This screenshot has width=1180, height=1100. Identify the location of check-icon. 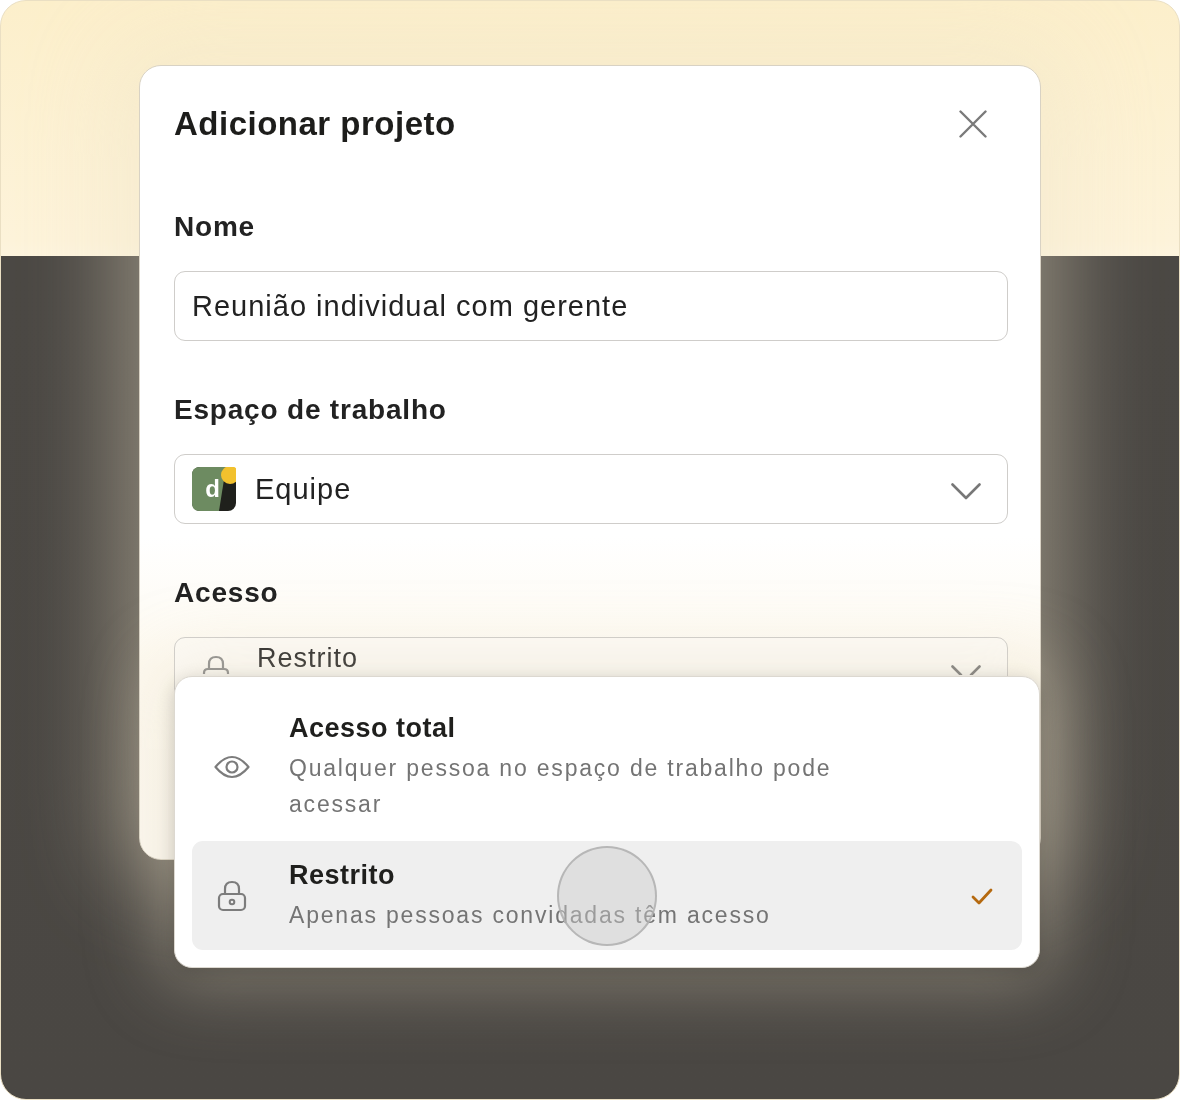
(982, 896).